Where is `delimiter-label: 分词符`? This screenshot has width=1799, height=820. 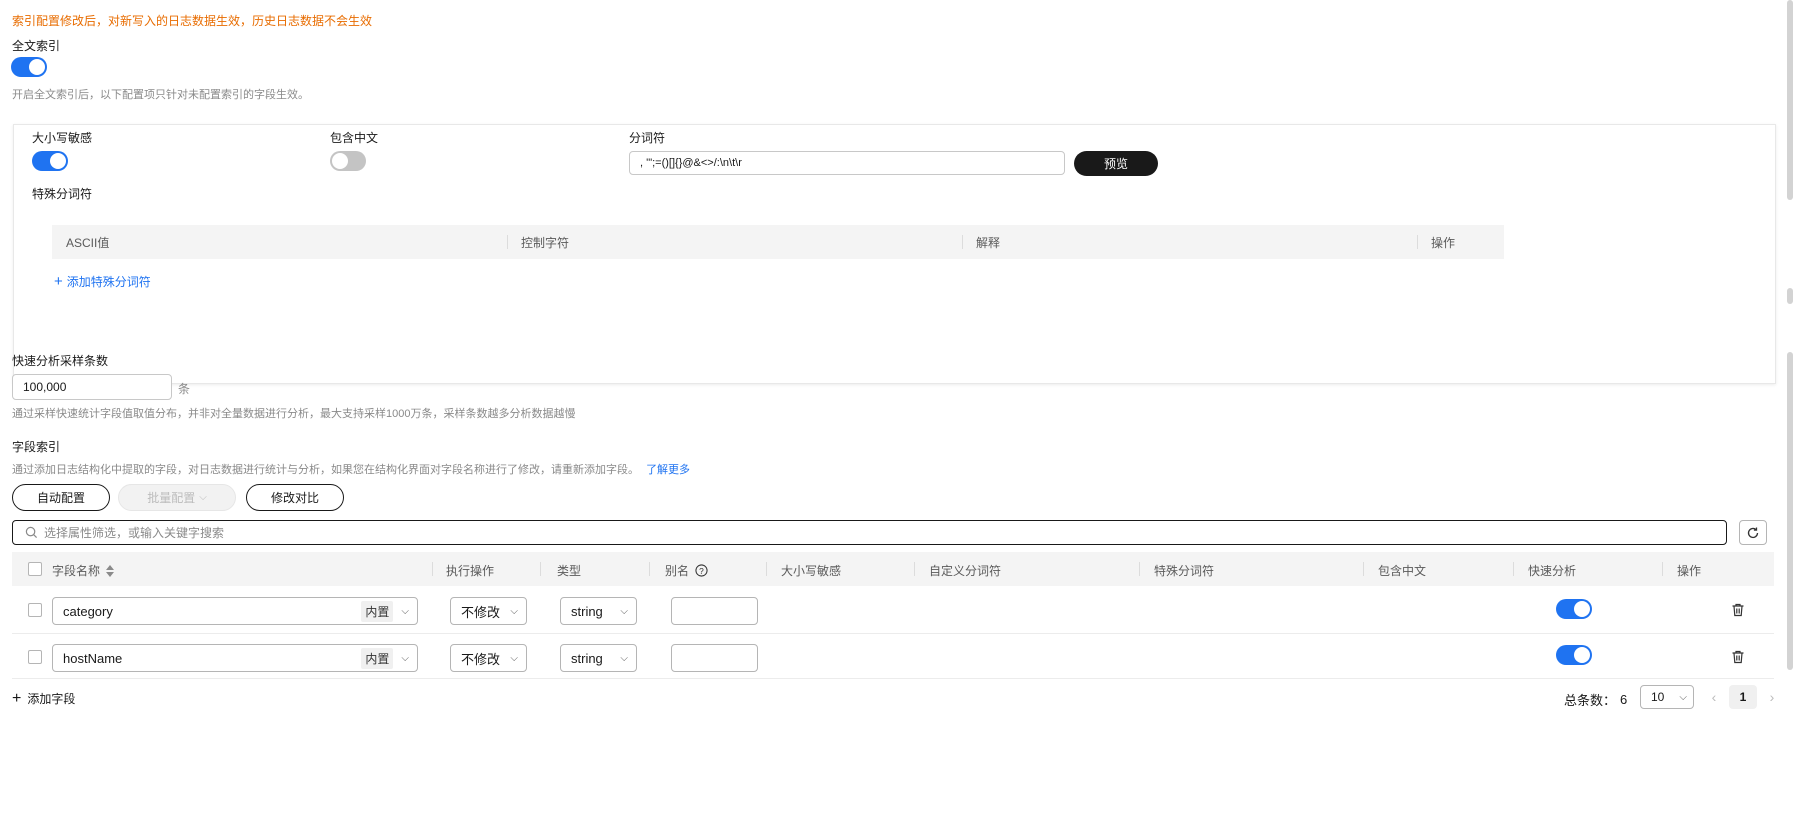
delimiter-label: 分词符 is located at coordinates (647, 138).